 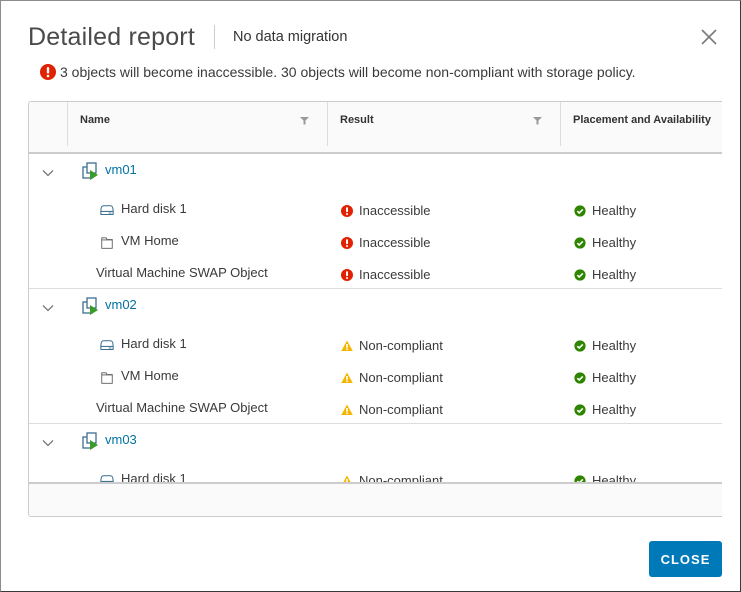 What do you see at coordinates (121, 439) in the screenshot?
I see `vm-name-link: vm03` at bounding box center [121, 439].